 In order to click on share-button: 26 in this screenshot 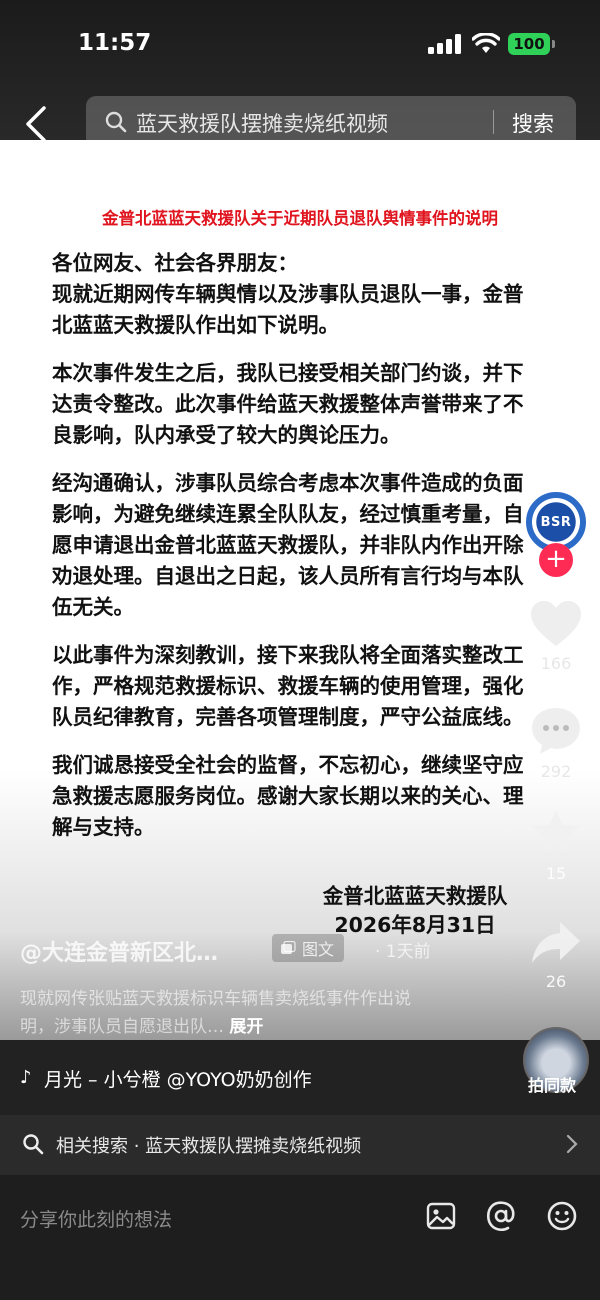, I will do `click(556, 955)`.